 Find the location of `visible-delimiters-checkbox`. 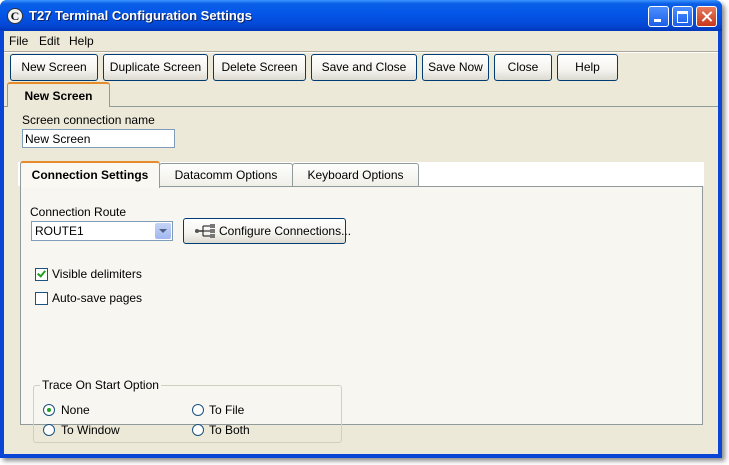

visible-delimiters-checkbox is located at coordinates (41, 274).